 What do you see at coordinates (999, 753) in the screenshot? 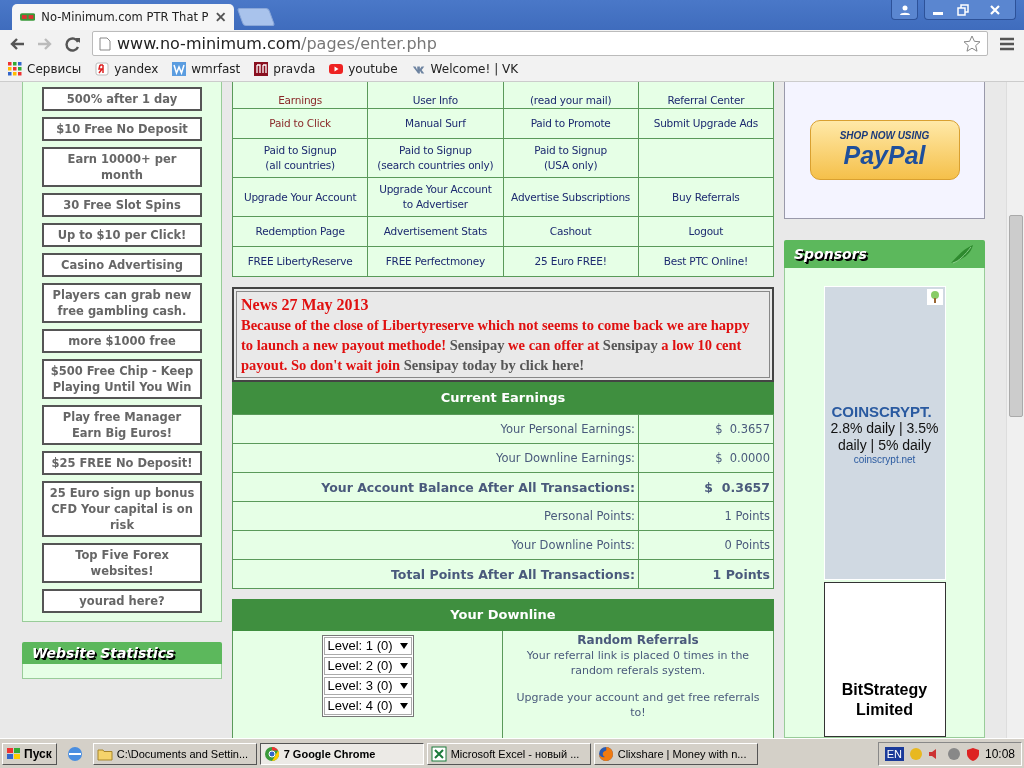
I see `clock: 10:08` at bounding box center [999, 753].